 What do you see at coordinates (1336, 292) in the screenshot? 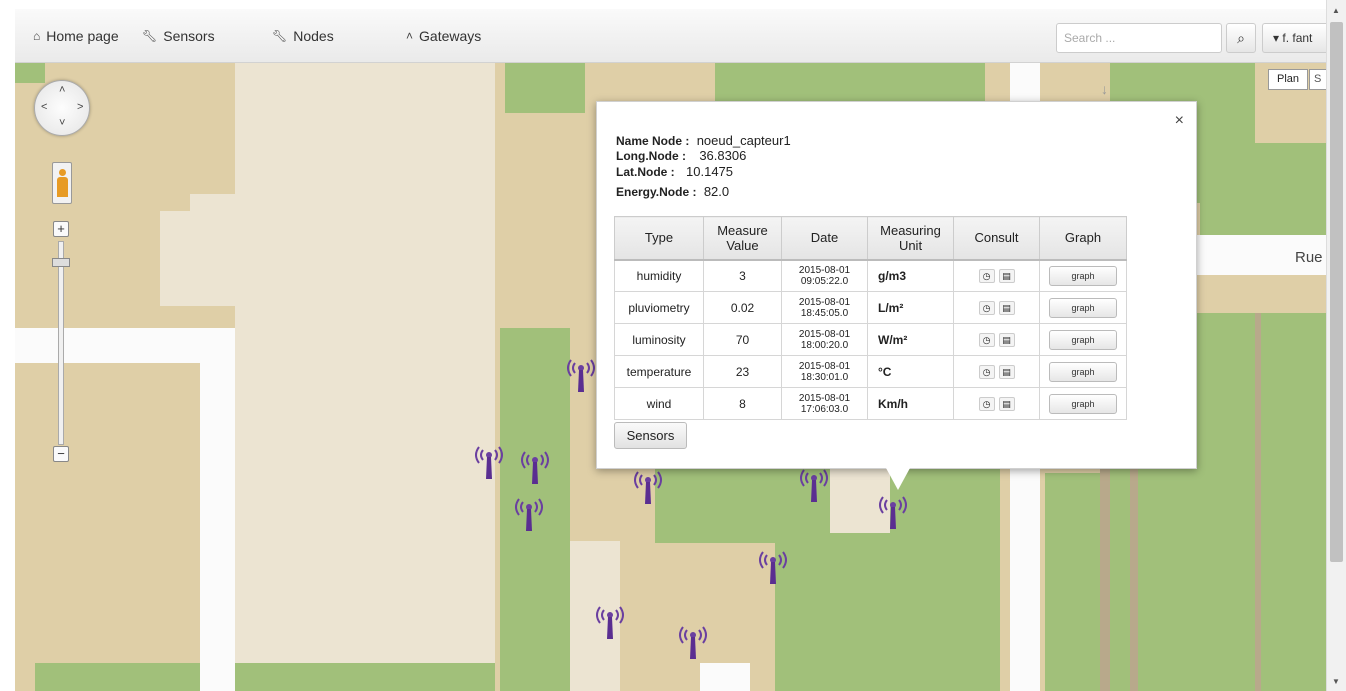
I see `scrollbar-thumb` at bounding box center [1336, 292].